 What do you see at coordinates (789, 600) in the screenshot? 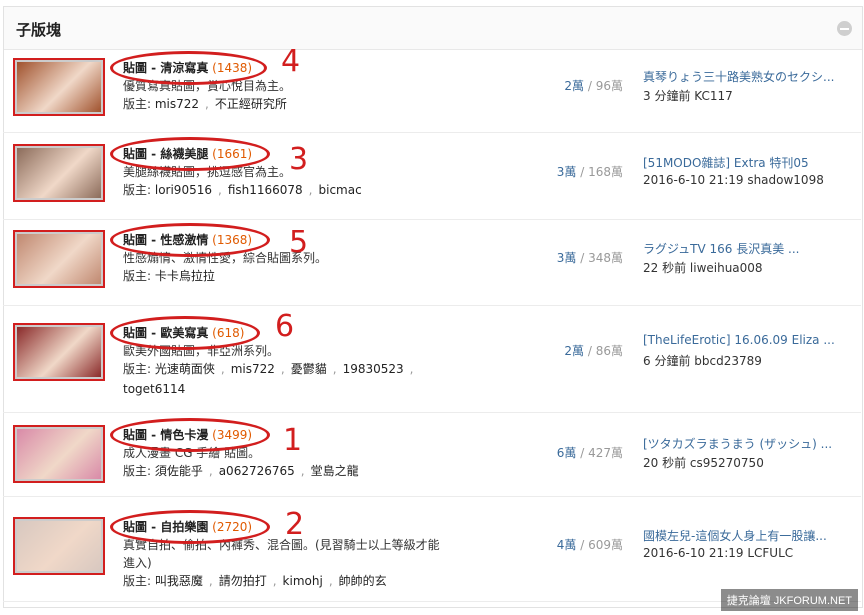
I see `watermark: 捷克論壇 JKFORUM.NET` at bounding box center [789, 600].